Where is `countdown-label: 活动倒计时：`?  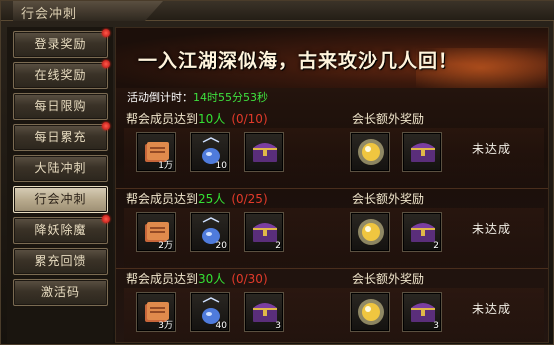
countdown-label: 活动倒计时： is located at coordinates (160, 97).